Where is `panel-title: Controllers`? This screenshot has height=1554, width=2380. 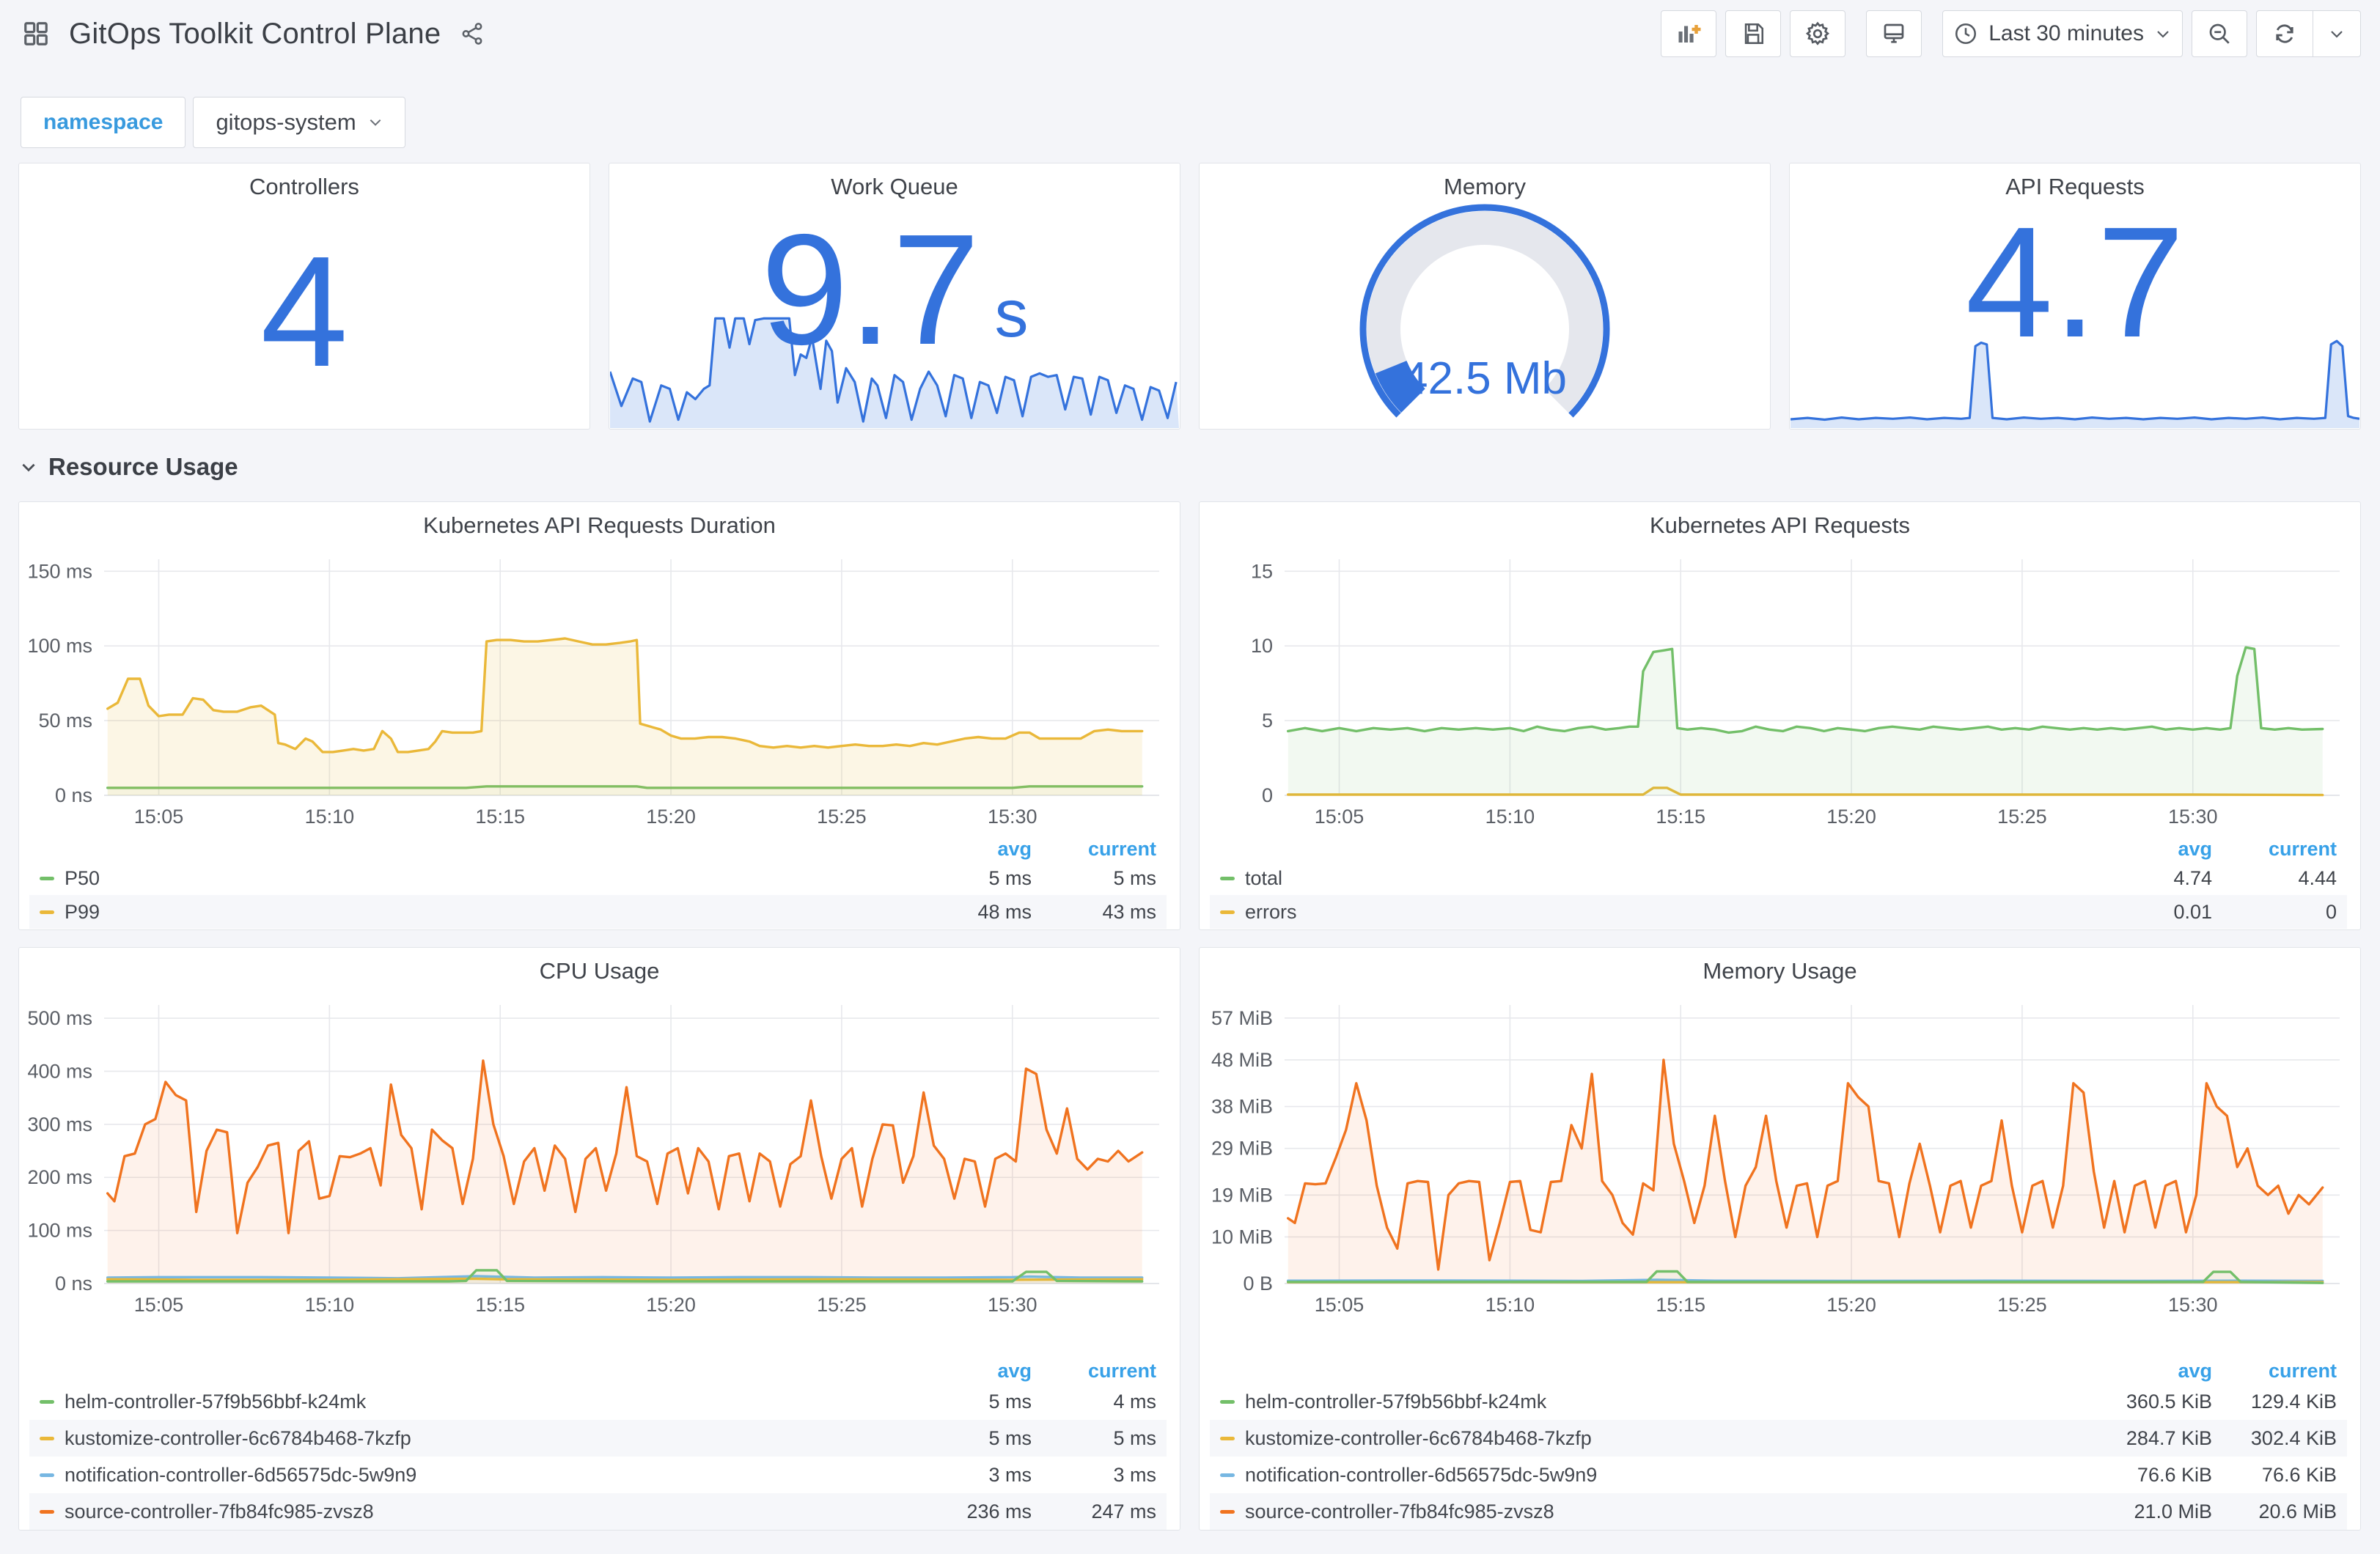
panel-title: Controllers is located at coordinates (304, 187).